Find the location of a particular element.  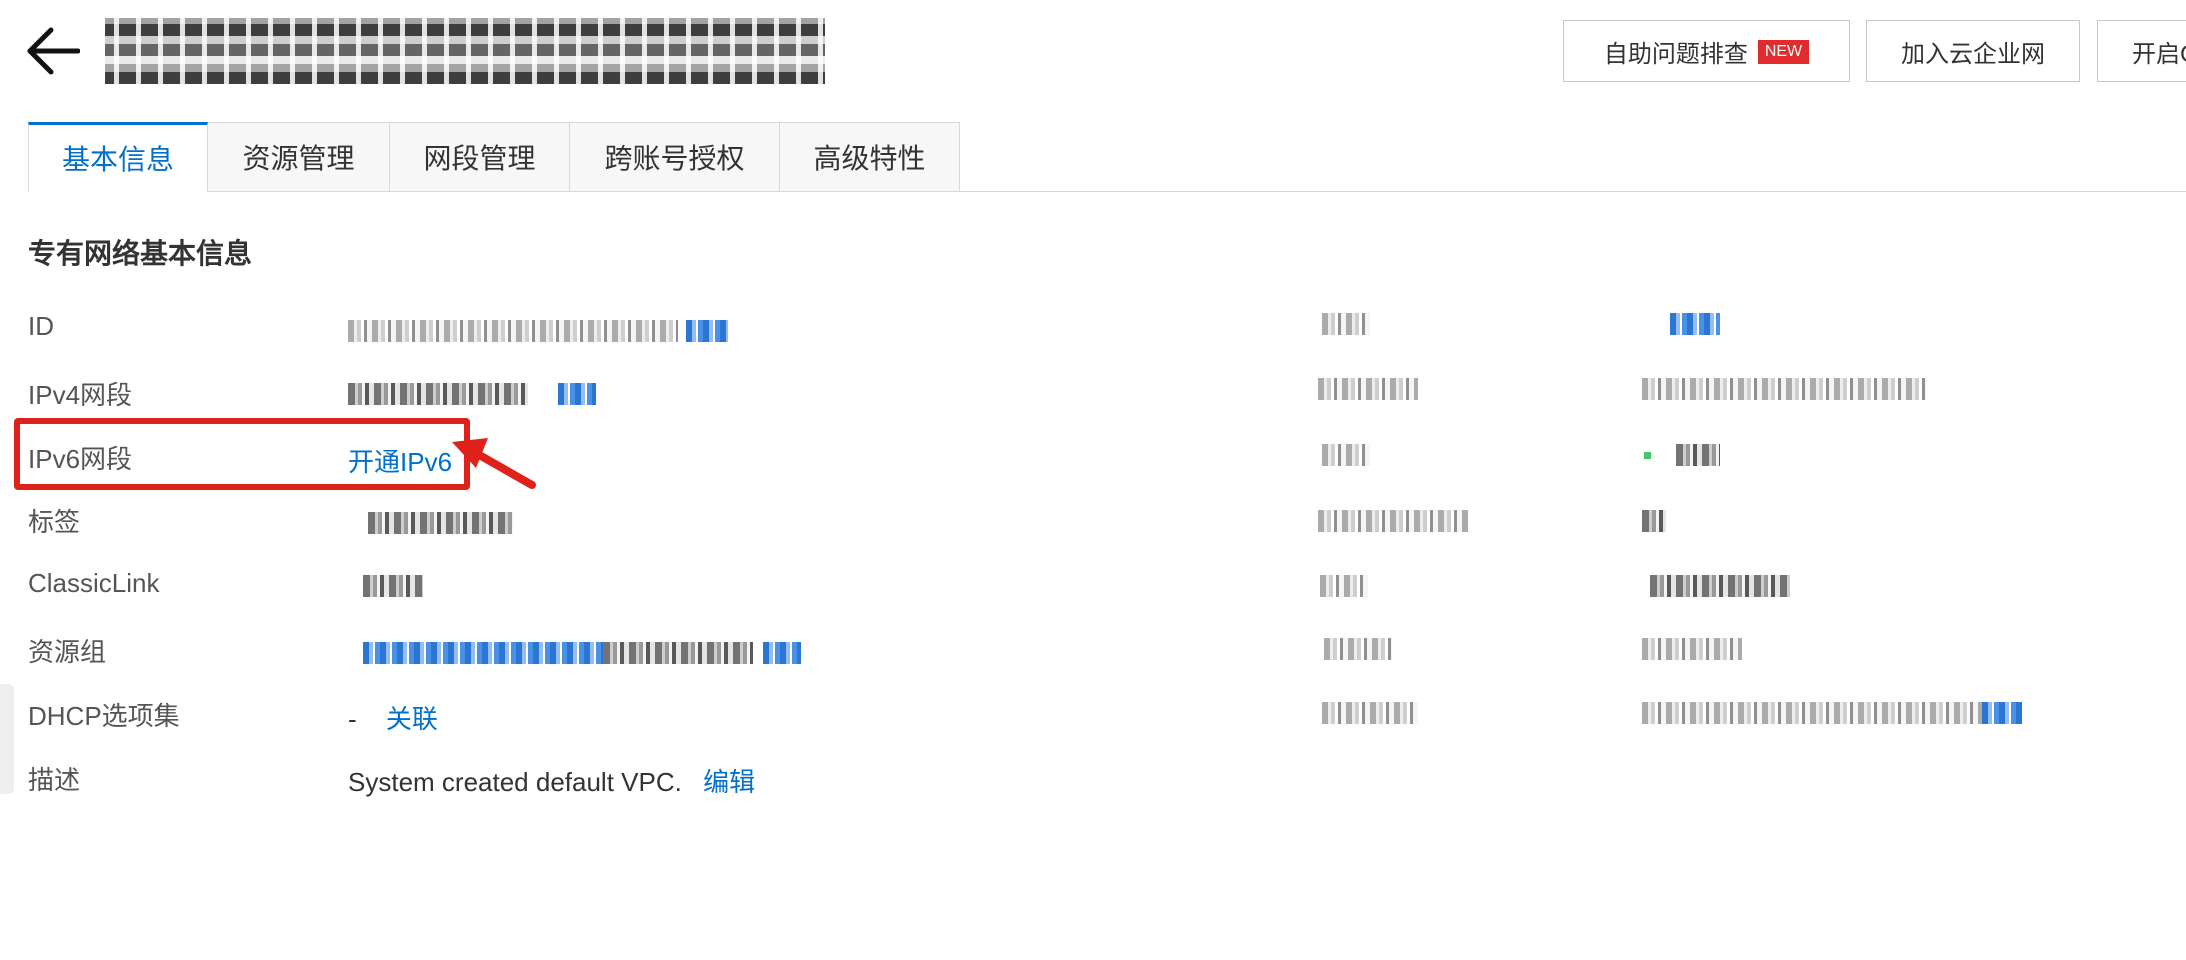

tab-label: 高级特性 is located at coordinates (869, 158).